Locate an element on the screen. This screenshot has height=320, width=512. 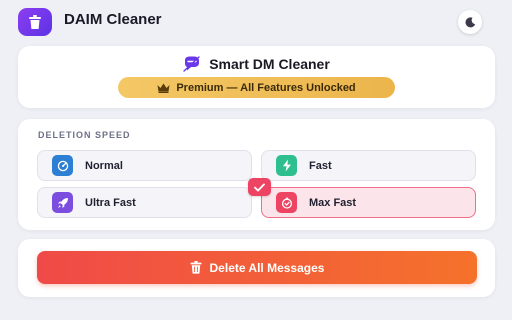
chat-bubble-icon is located at coordinates (191, 64).